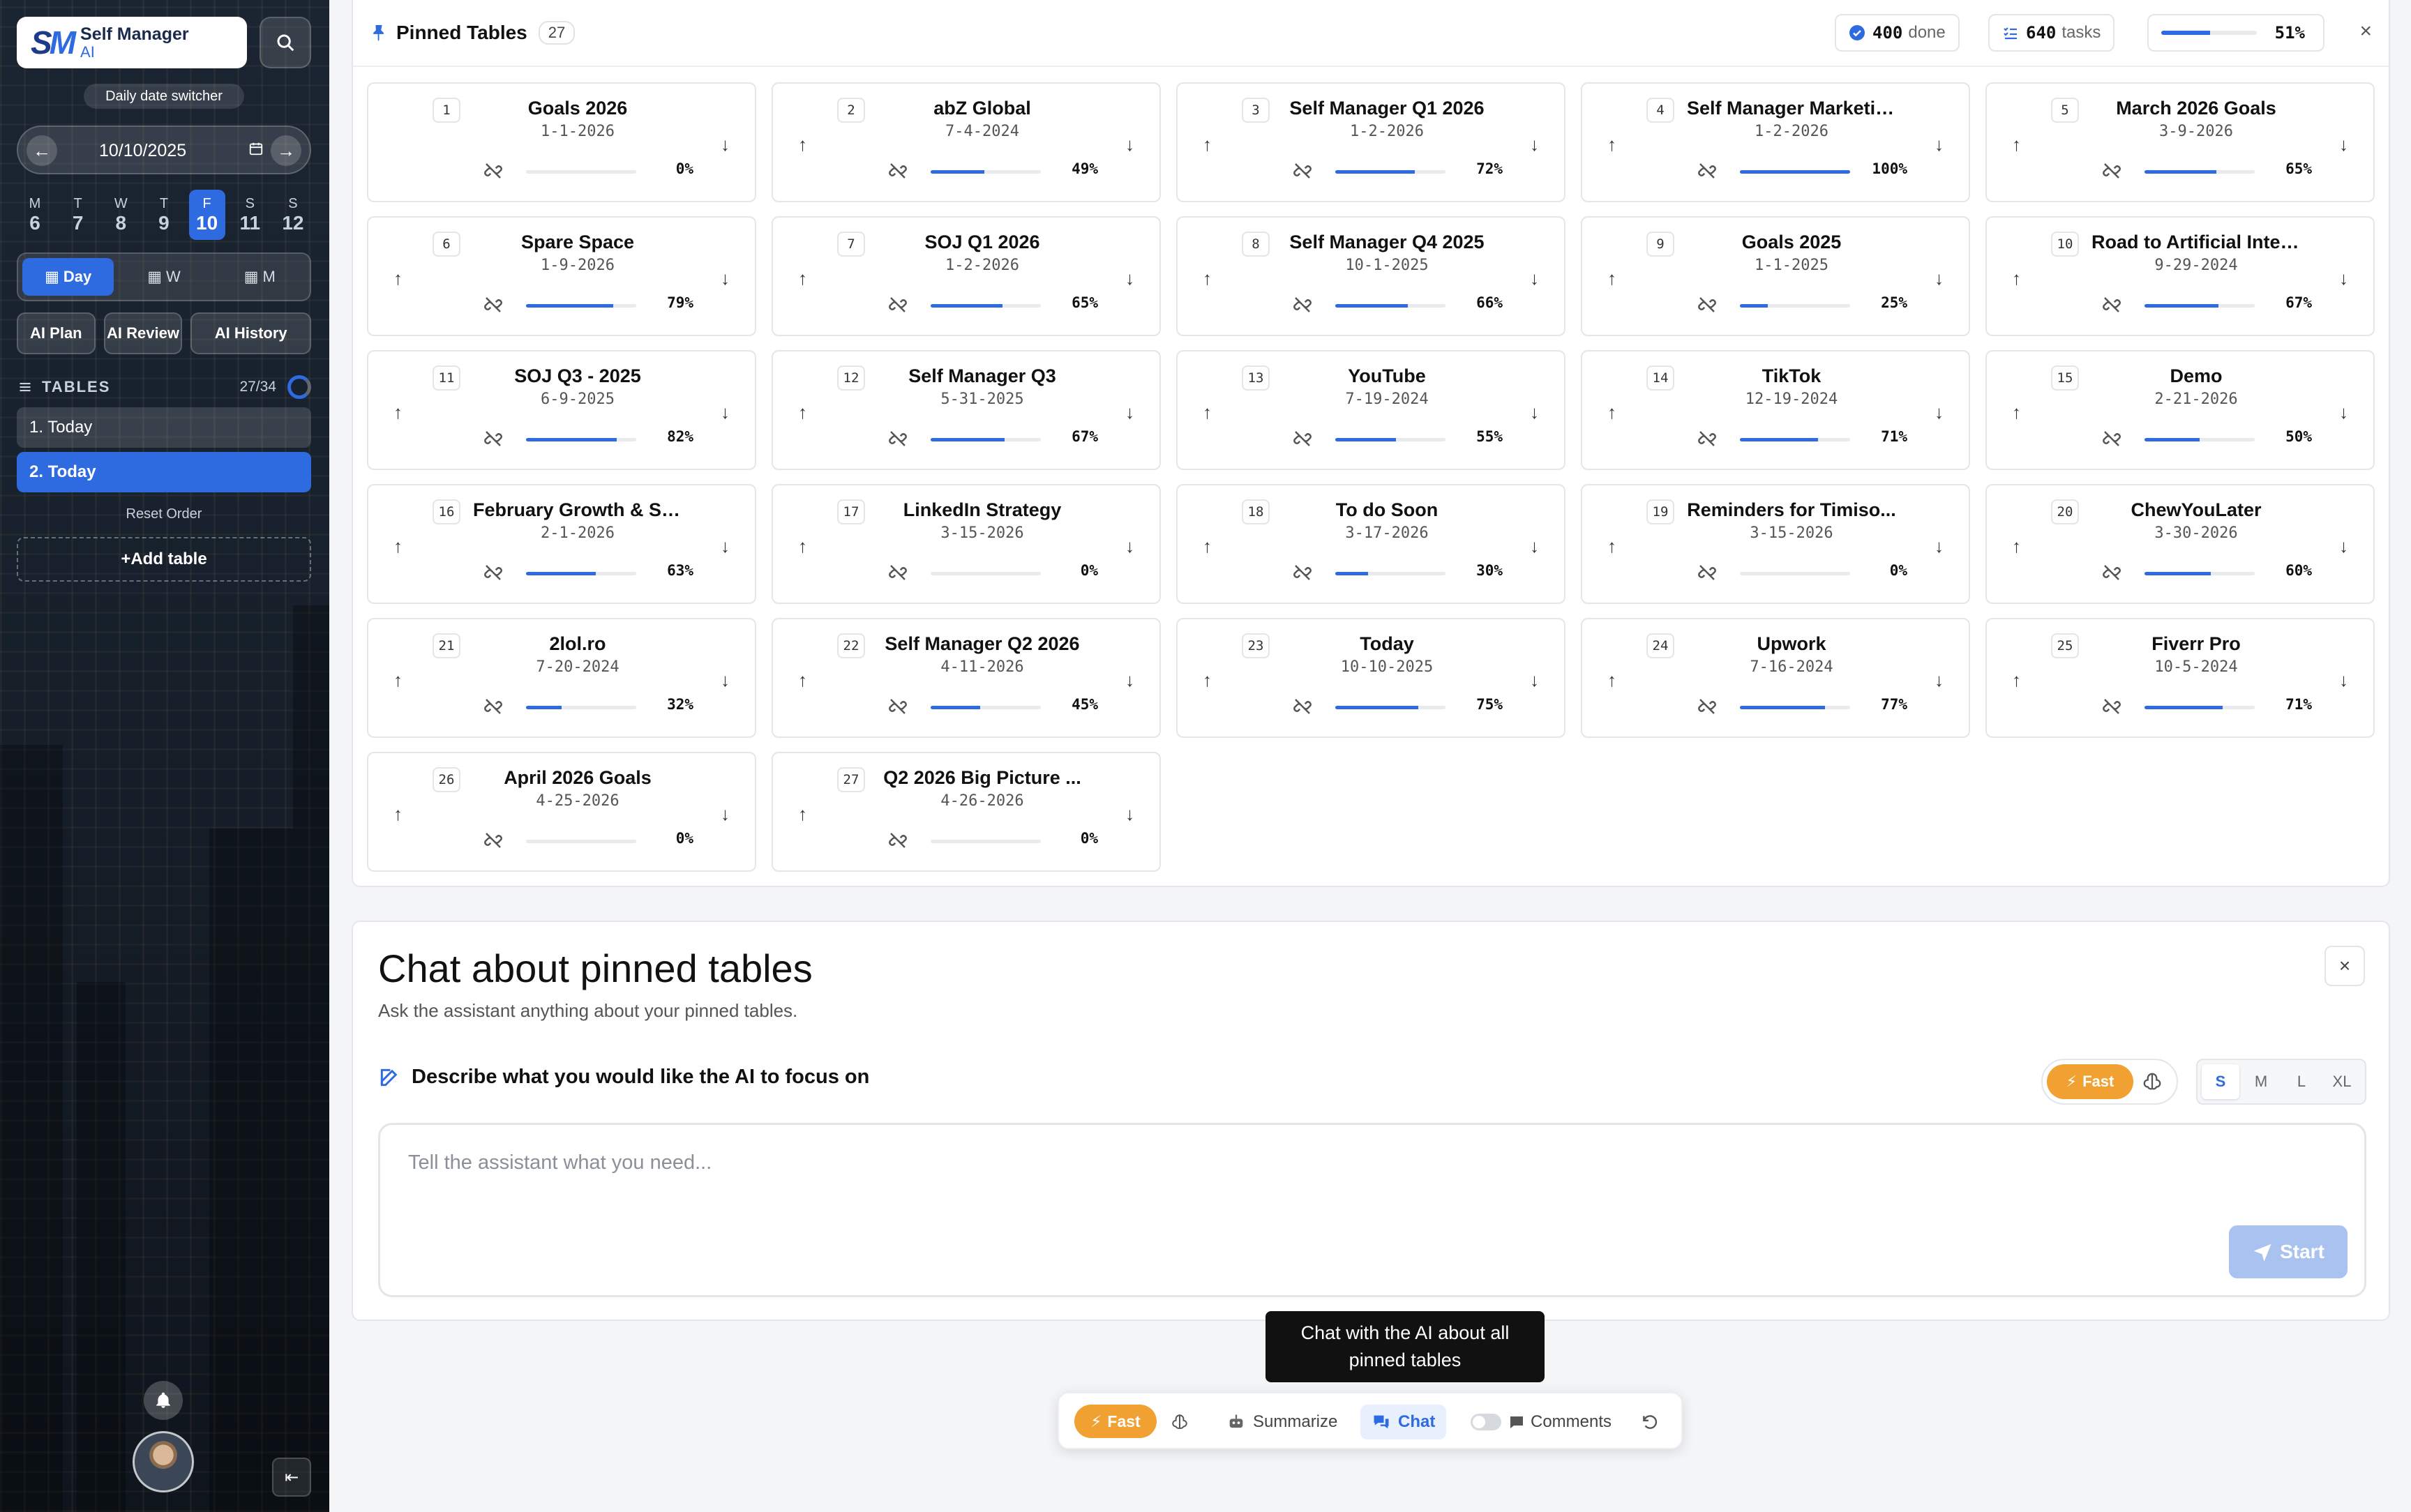 Image resolution: width=2411 pixels, height=1512 pixels. Describe the element at coordinates (78, 215) in the screenshot. I see `weekday-7: T7` at that location.